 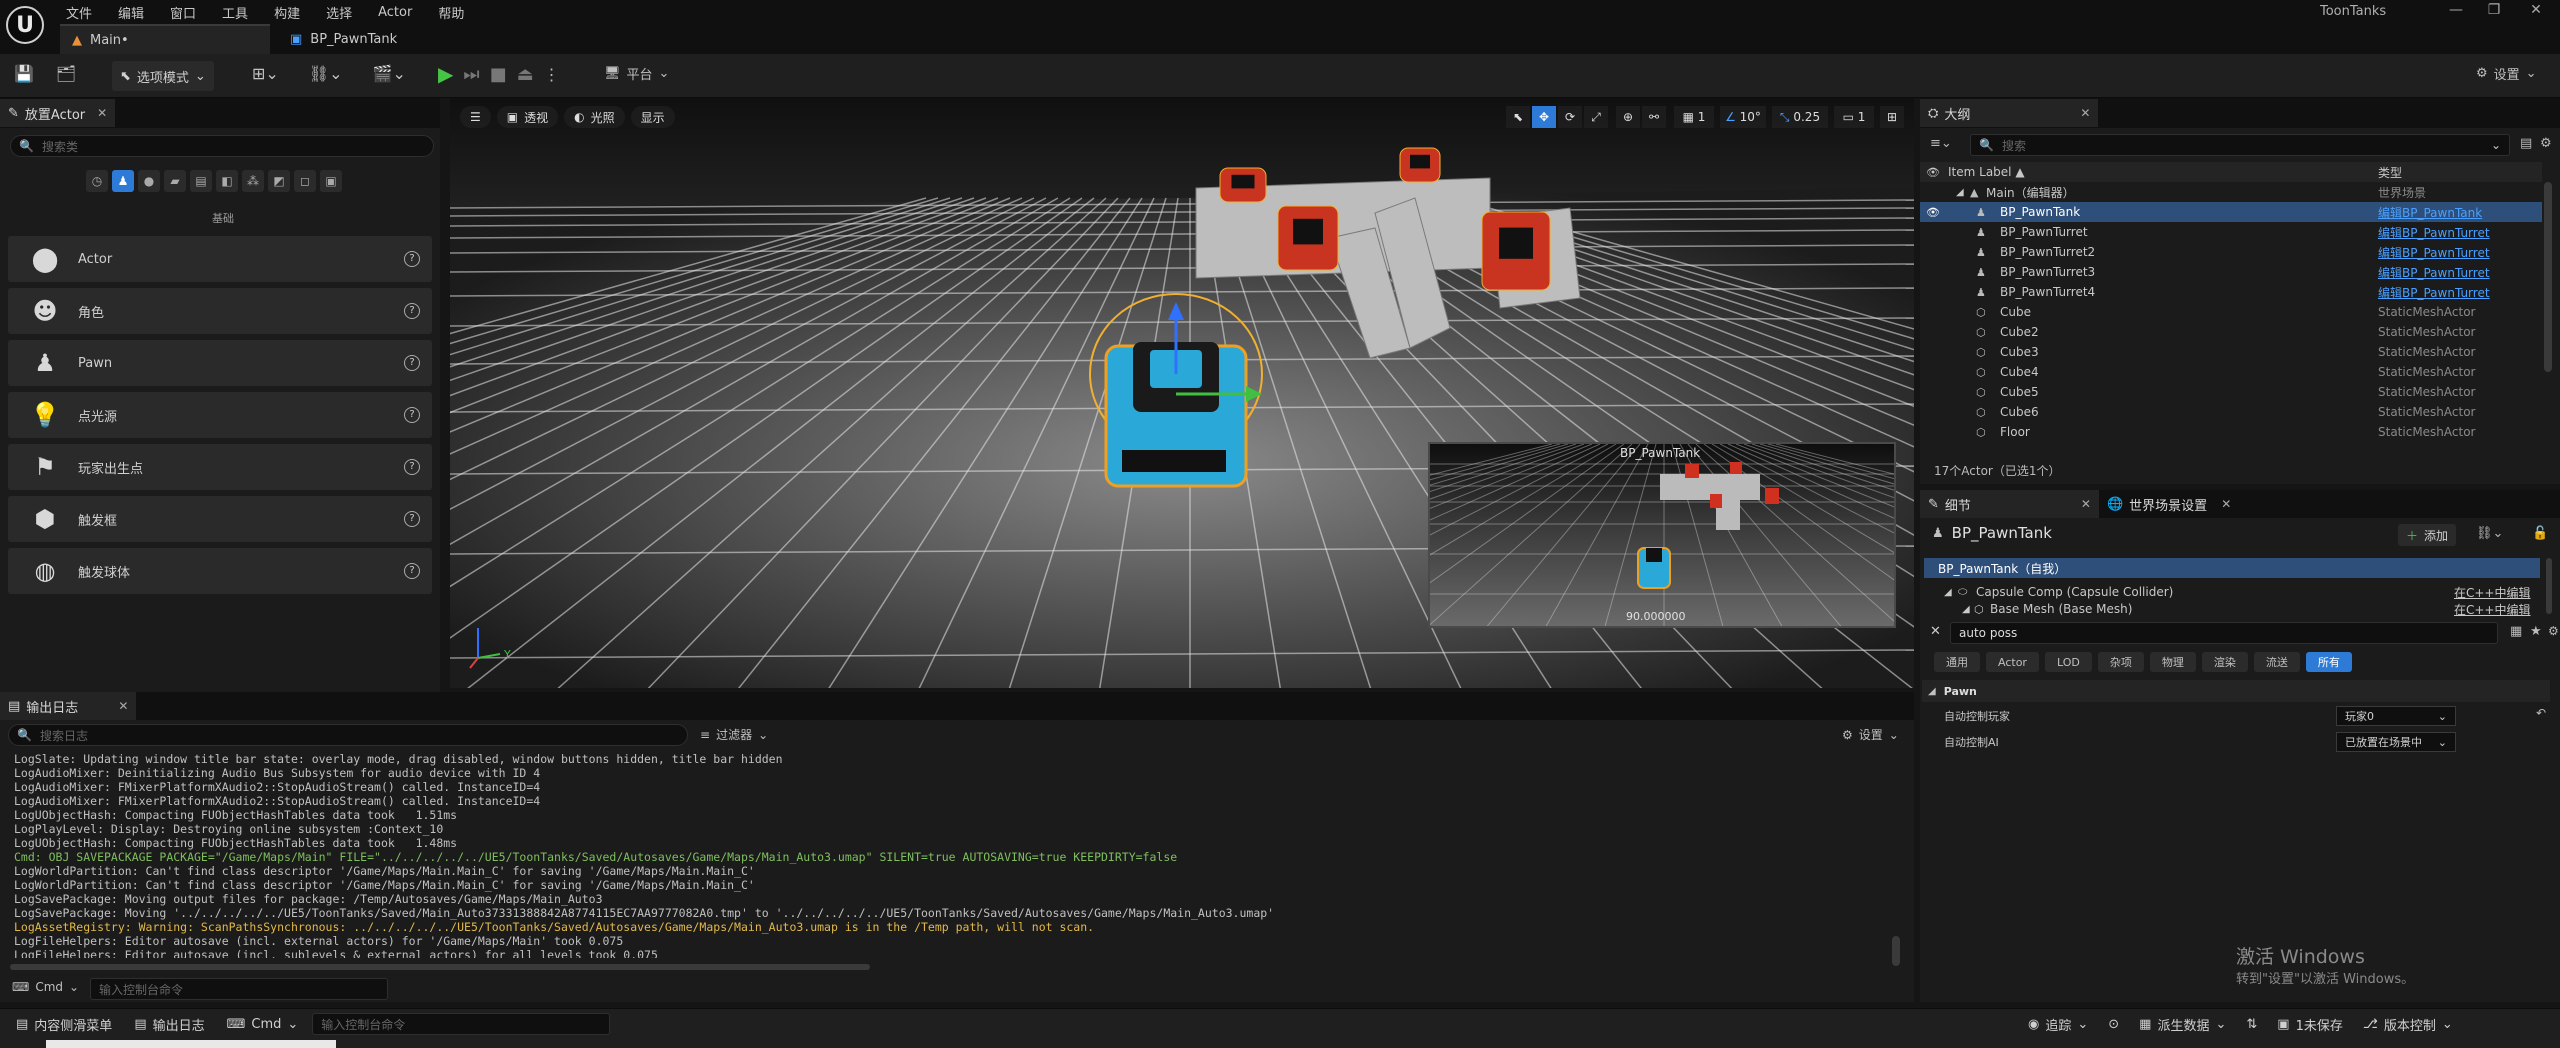 What do you see at coordinates (2169, 504) in the screenshot?
I see `world-settings-tab: 🌐 世界场景设置 ✕` at bounding box center [2169, 504].